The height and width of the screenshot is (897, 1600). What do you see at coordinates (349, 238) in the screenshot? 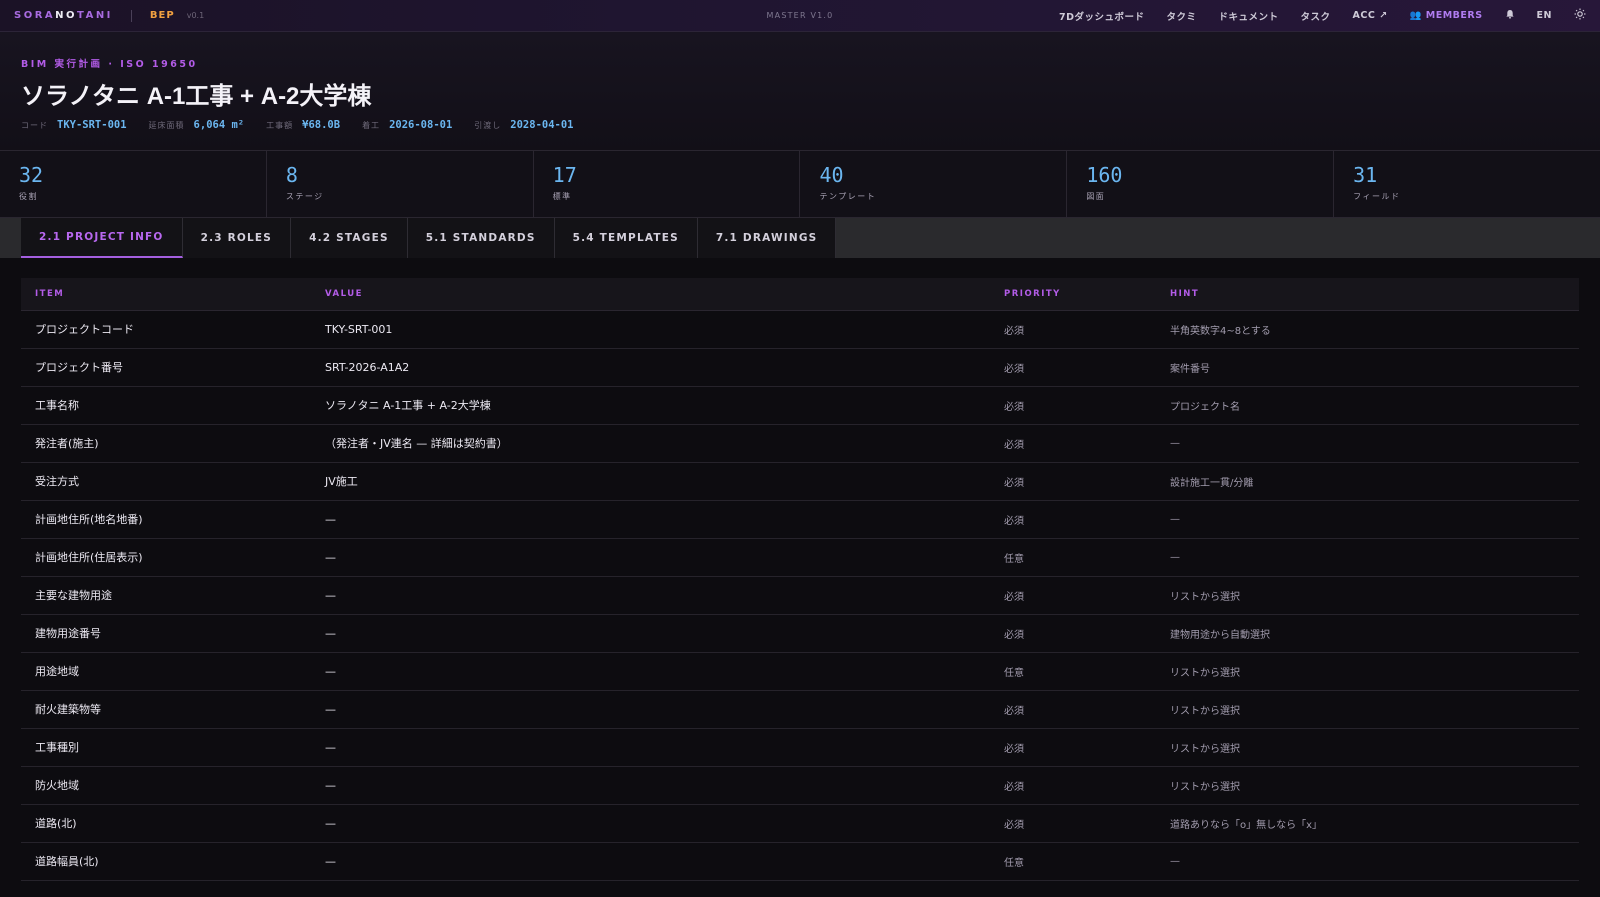
I see `tab-stages: 4.2 STAGES` at bounding box center [349, 238].